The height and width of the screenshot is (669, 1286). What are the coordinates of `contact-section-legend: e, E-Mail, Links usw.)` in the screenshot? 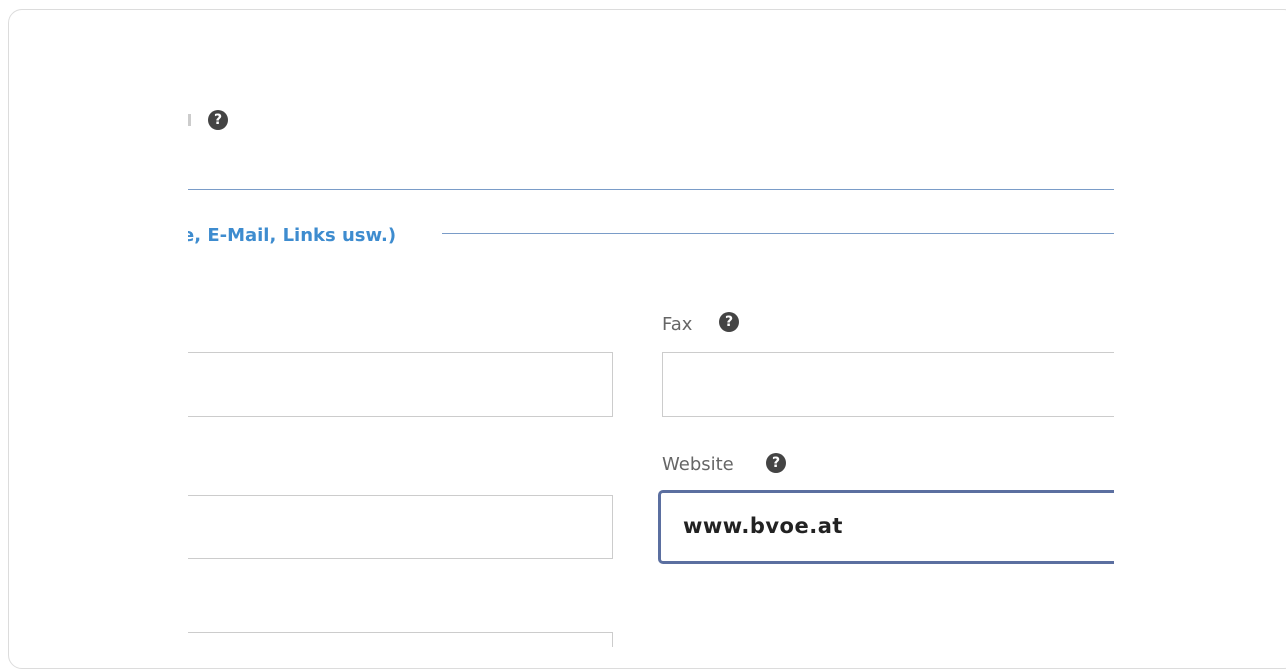 It's located at (292, 235).